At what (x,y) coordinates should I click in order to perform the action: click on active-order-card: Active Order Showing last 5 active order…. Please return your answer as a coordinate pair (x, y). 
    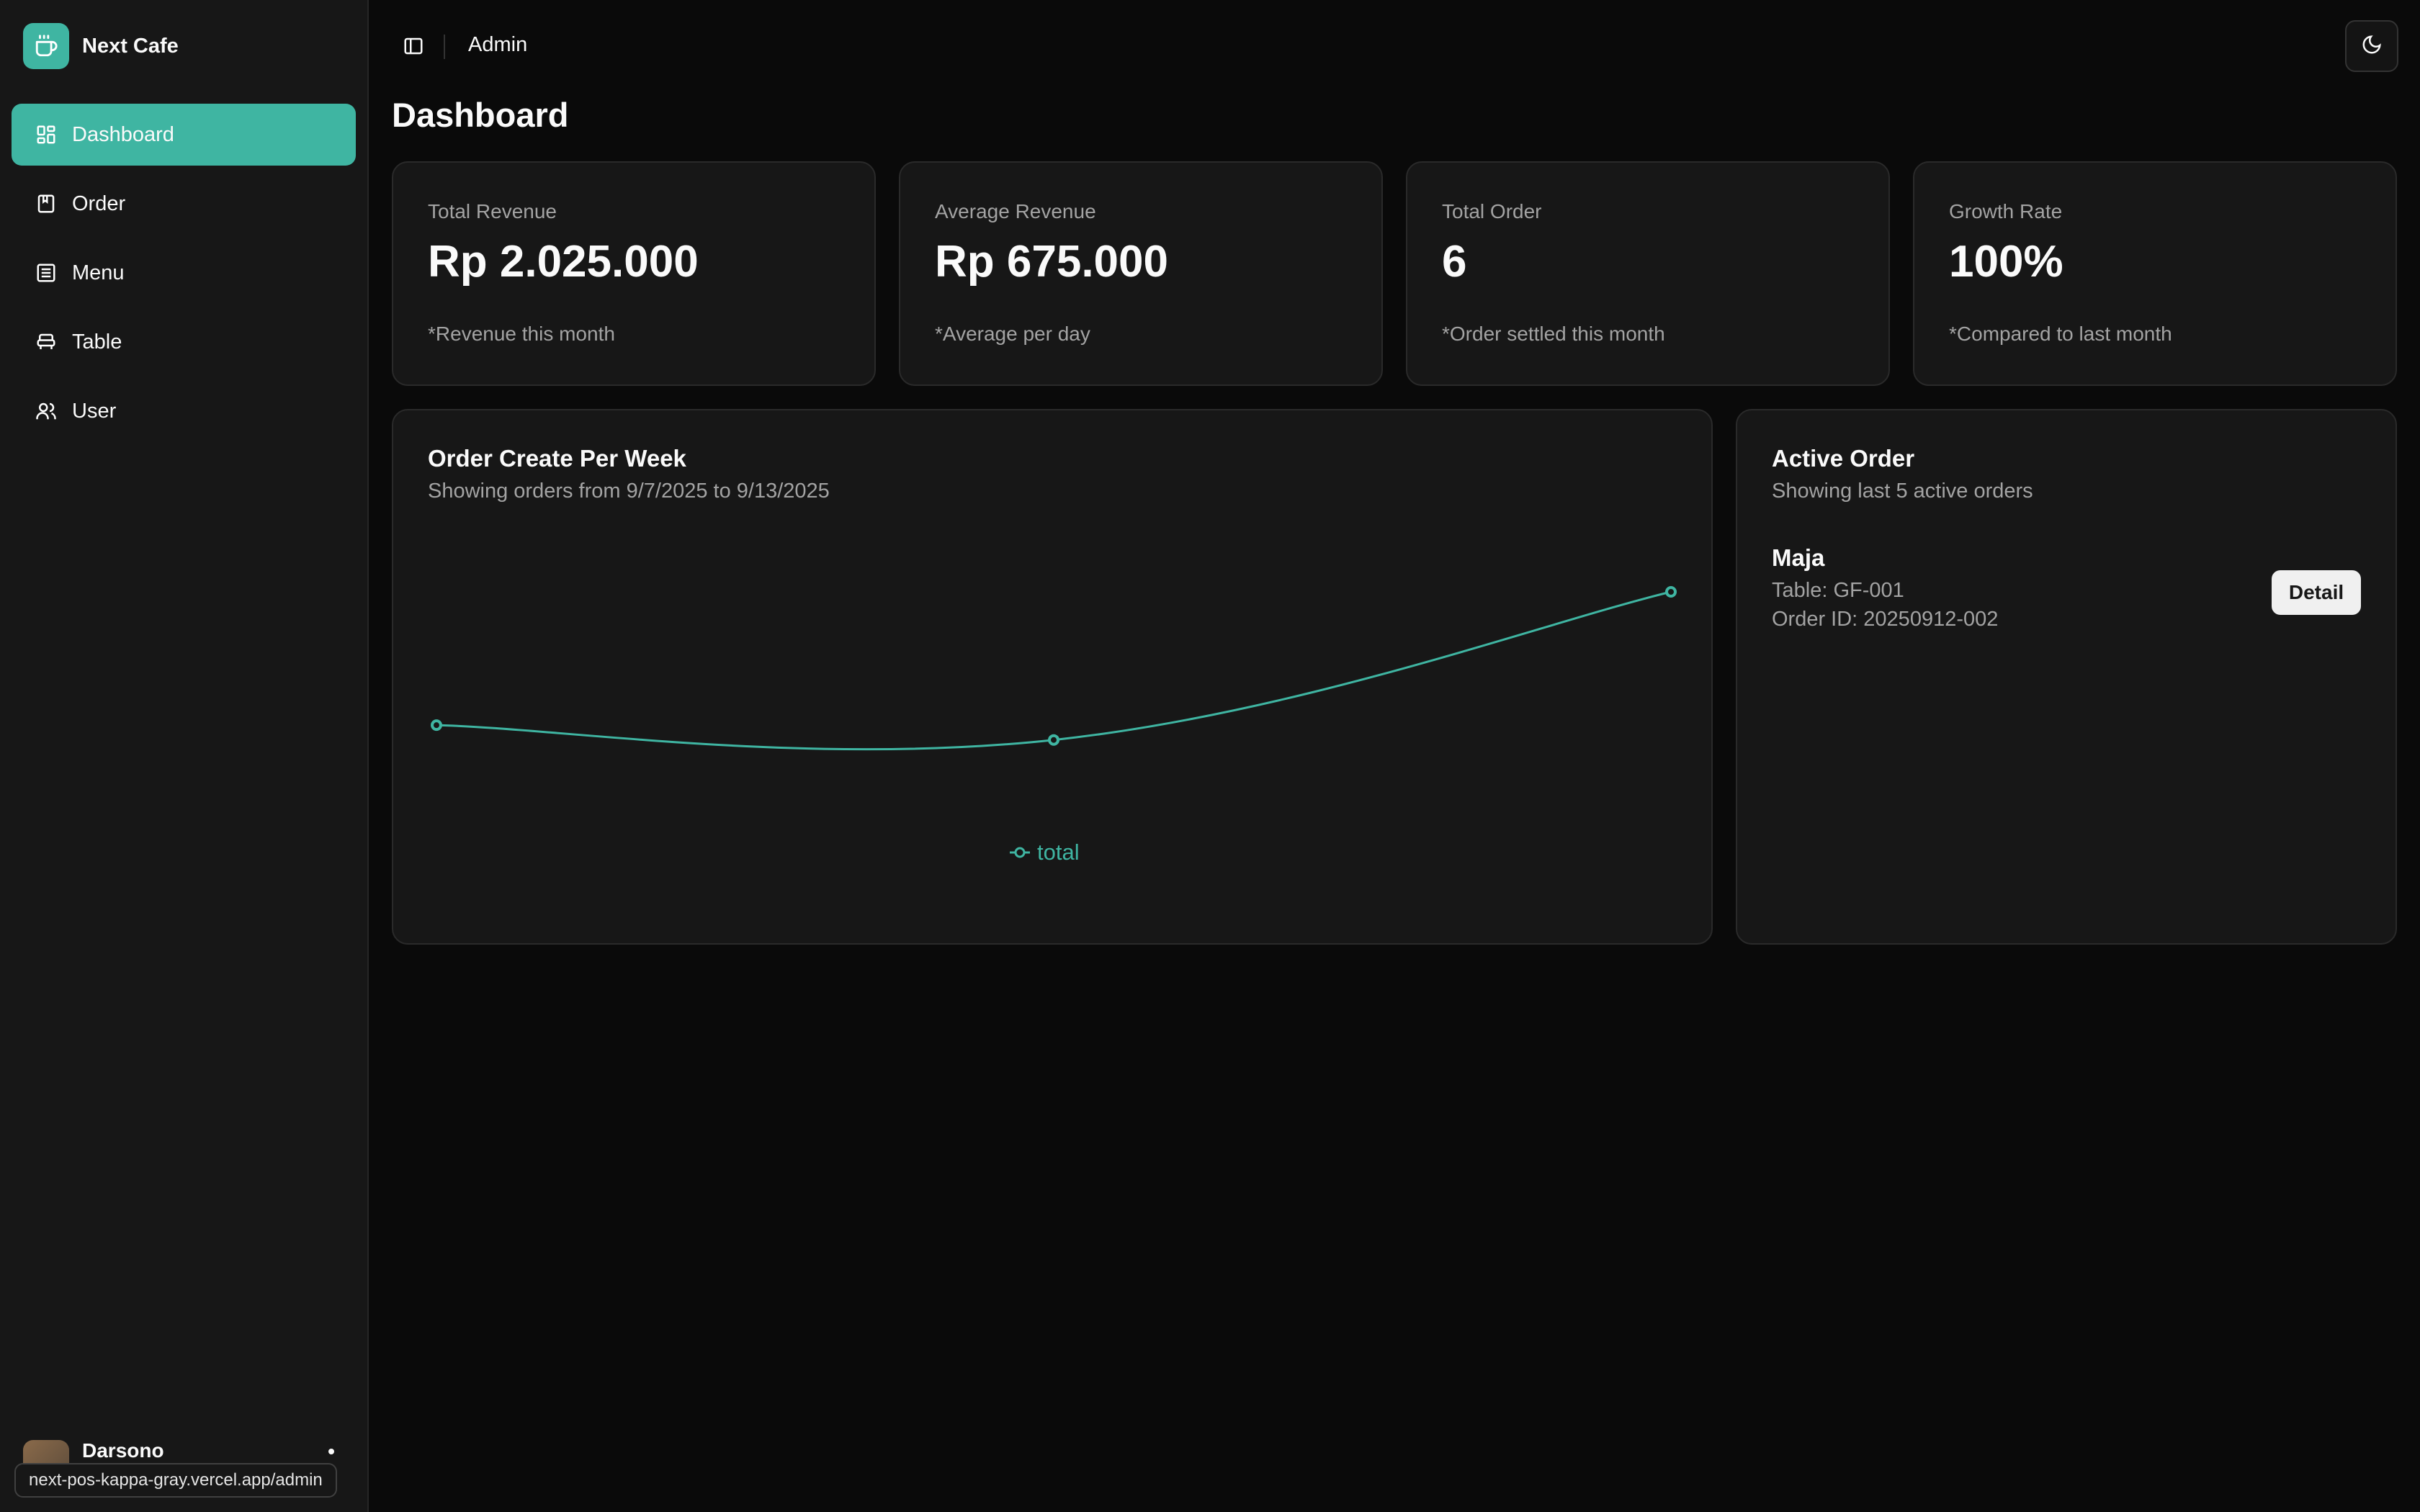
    Looking at the image, I should click on (2066, 677).